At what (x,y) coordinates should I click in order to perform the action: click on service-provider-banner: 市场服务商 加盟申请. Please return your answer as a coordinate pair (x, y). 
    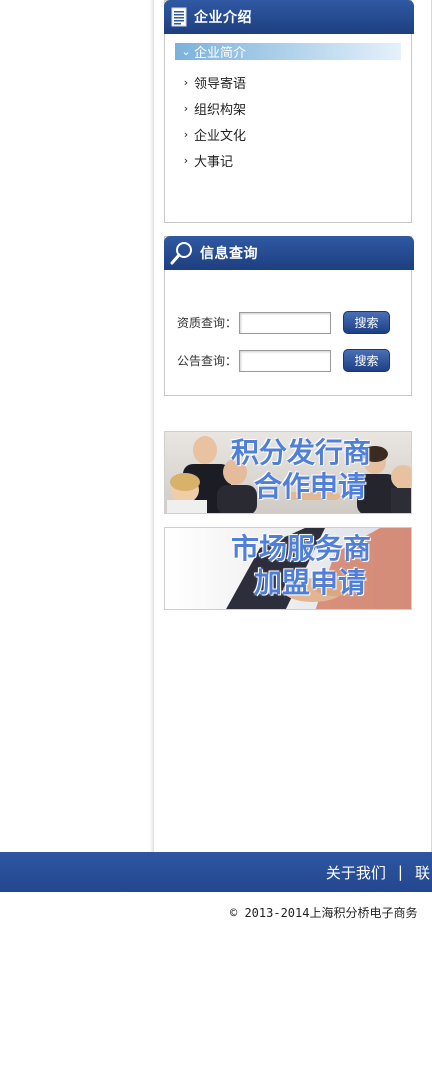
    Looking at the image, I should click on (288, 568).